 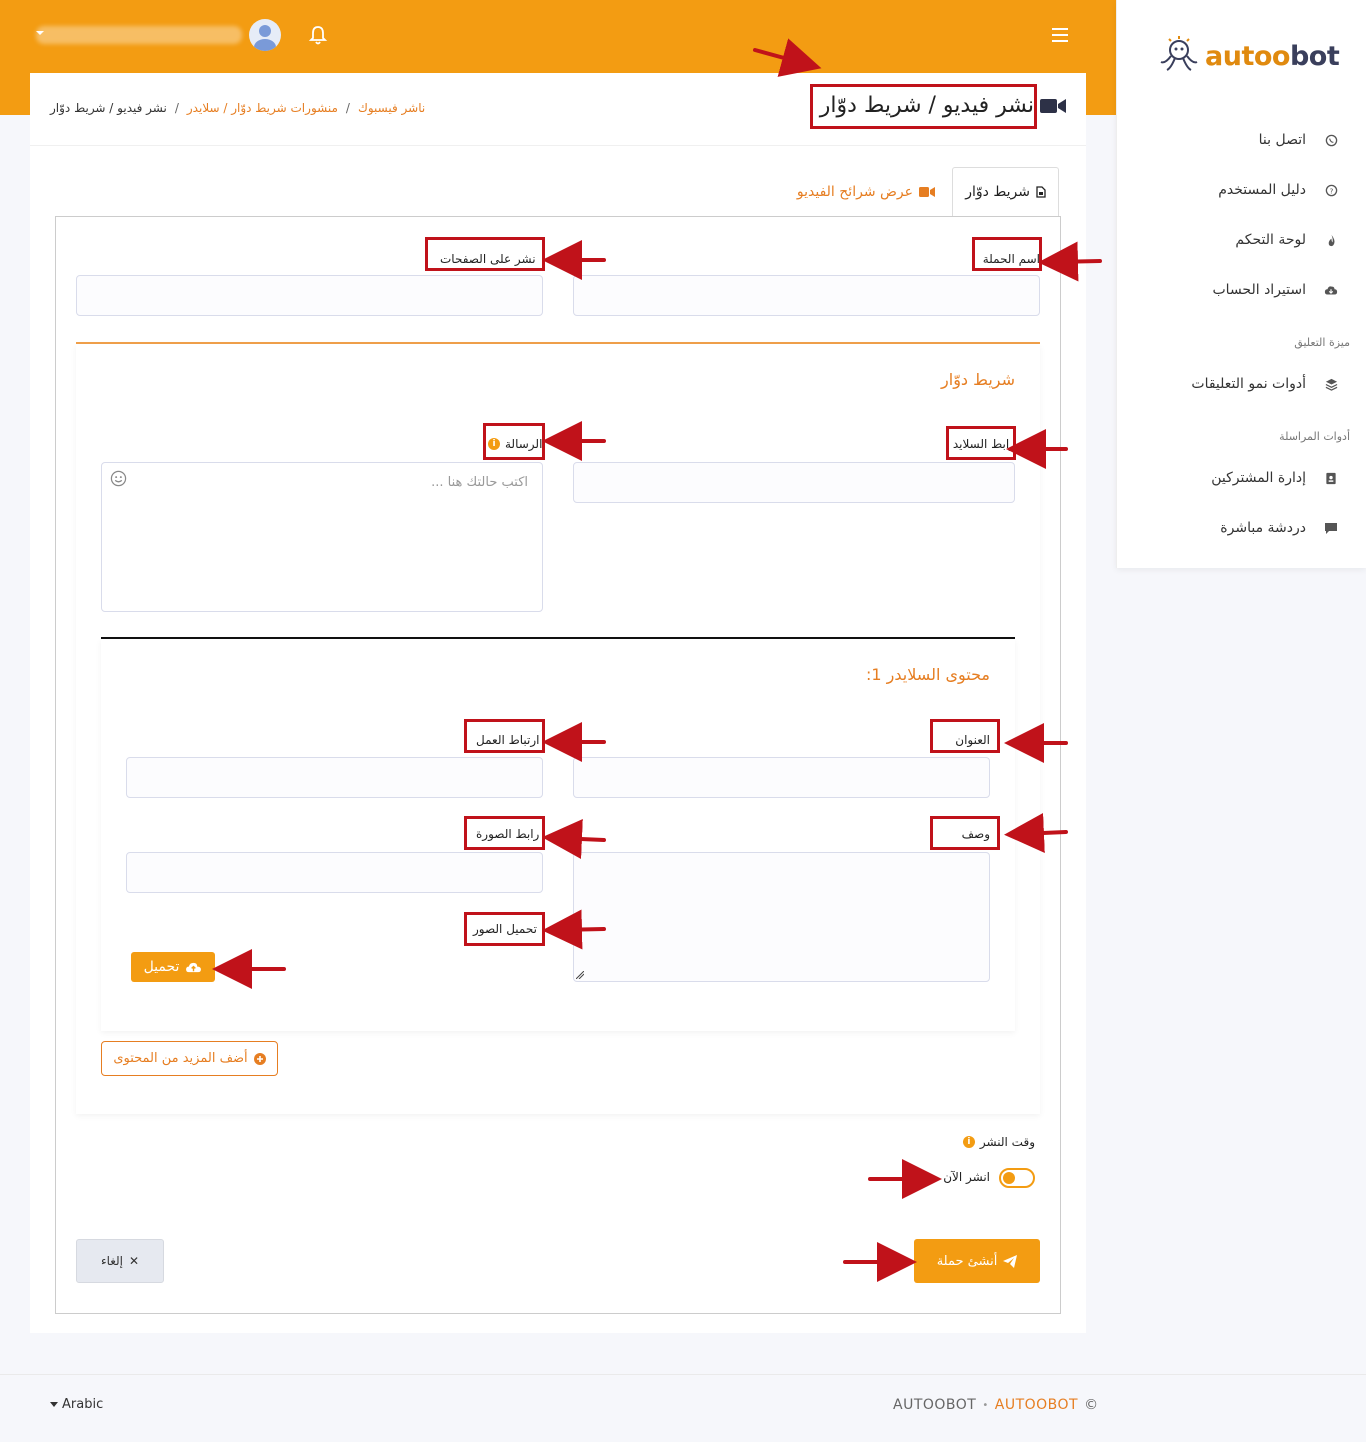 What do you see at coordinates (54, 1404) in the screenshot?
I see `caret-down-icon` at bounding box center [54, 1404].